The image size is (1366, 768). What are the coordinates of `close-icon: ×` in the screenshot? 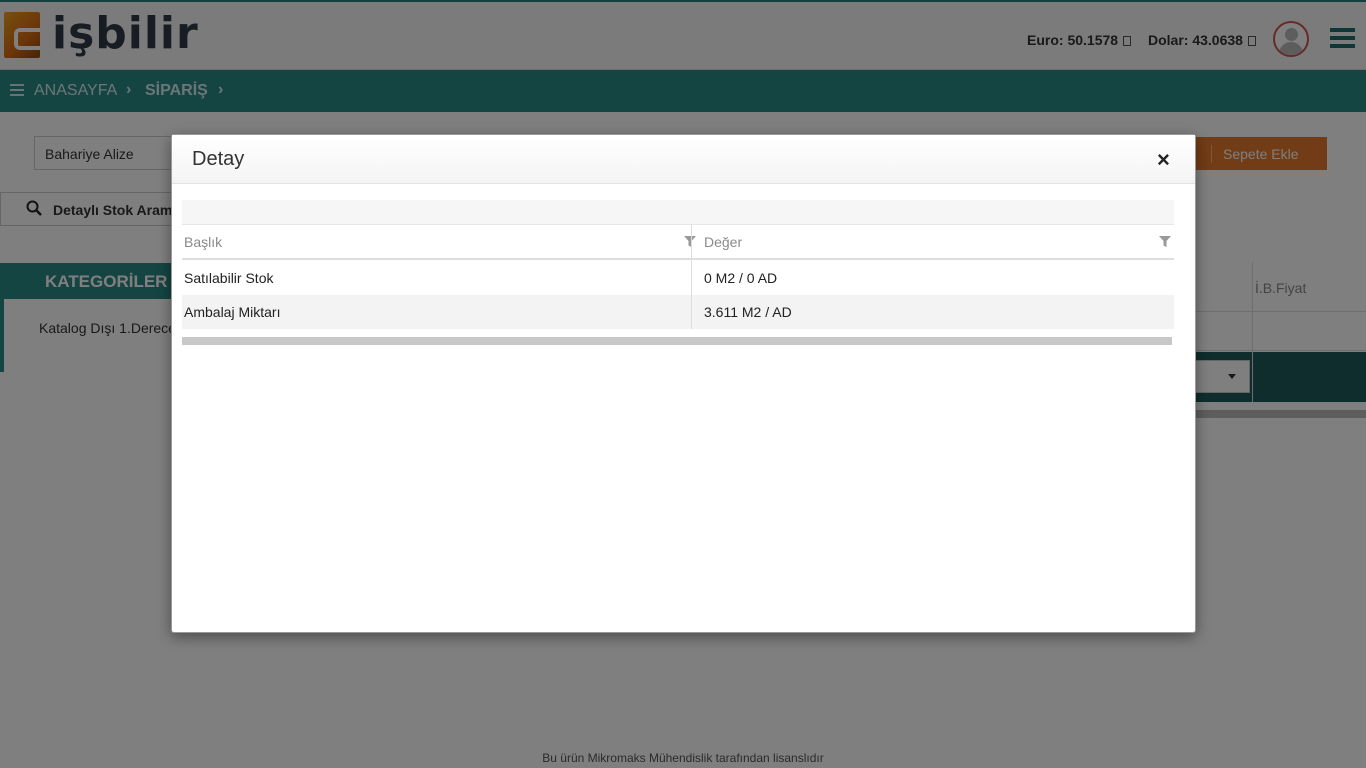 It's located at (1163, 160).